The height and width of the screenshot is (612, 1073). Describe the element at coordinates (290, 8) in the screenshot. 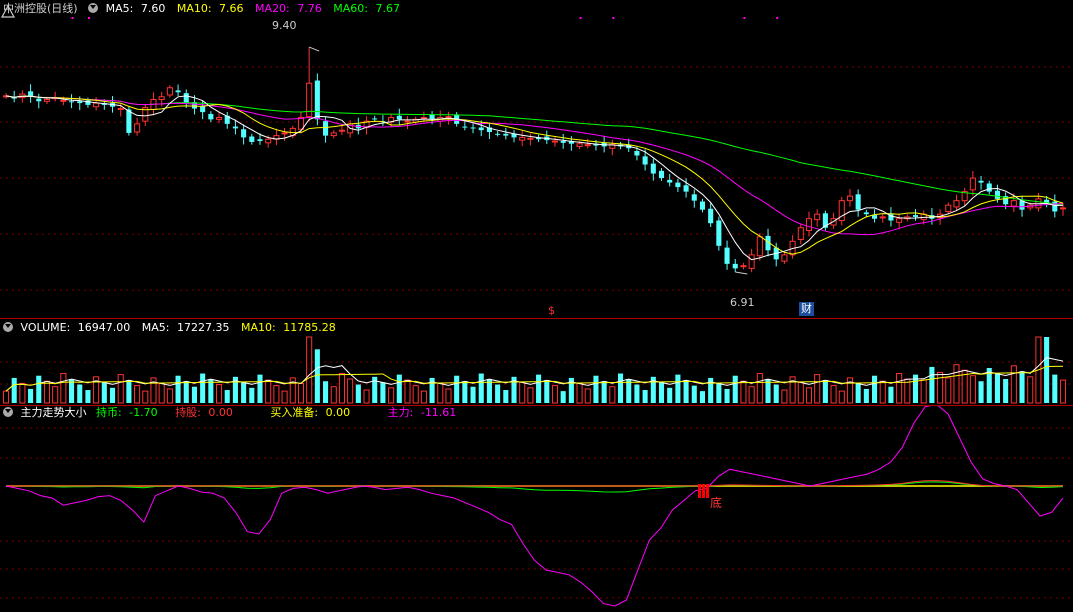

I see `ma20-label: MA20: 7.76` at that location.